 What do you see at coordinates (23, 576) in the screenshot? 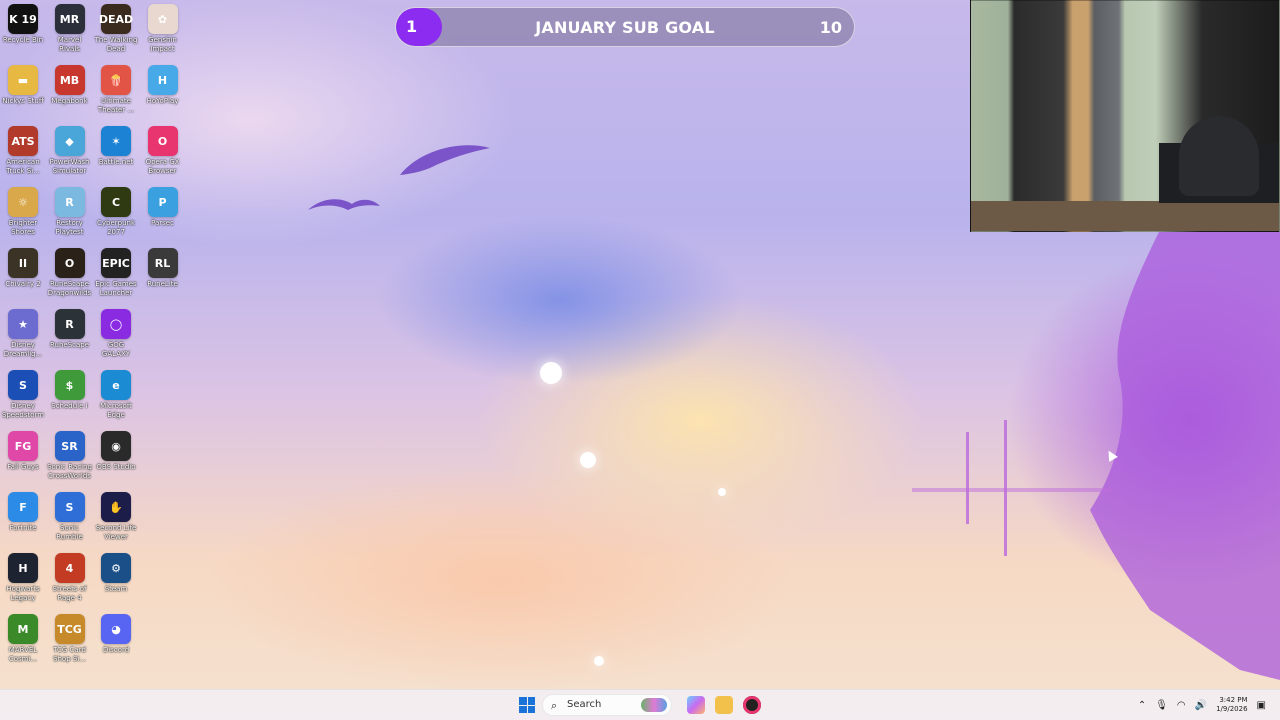
I see `desktop-icon: H Hogwarts Legacy` at bounding box center [23, 576].